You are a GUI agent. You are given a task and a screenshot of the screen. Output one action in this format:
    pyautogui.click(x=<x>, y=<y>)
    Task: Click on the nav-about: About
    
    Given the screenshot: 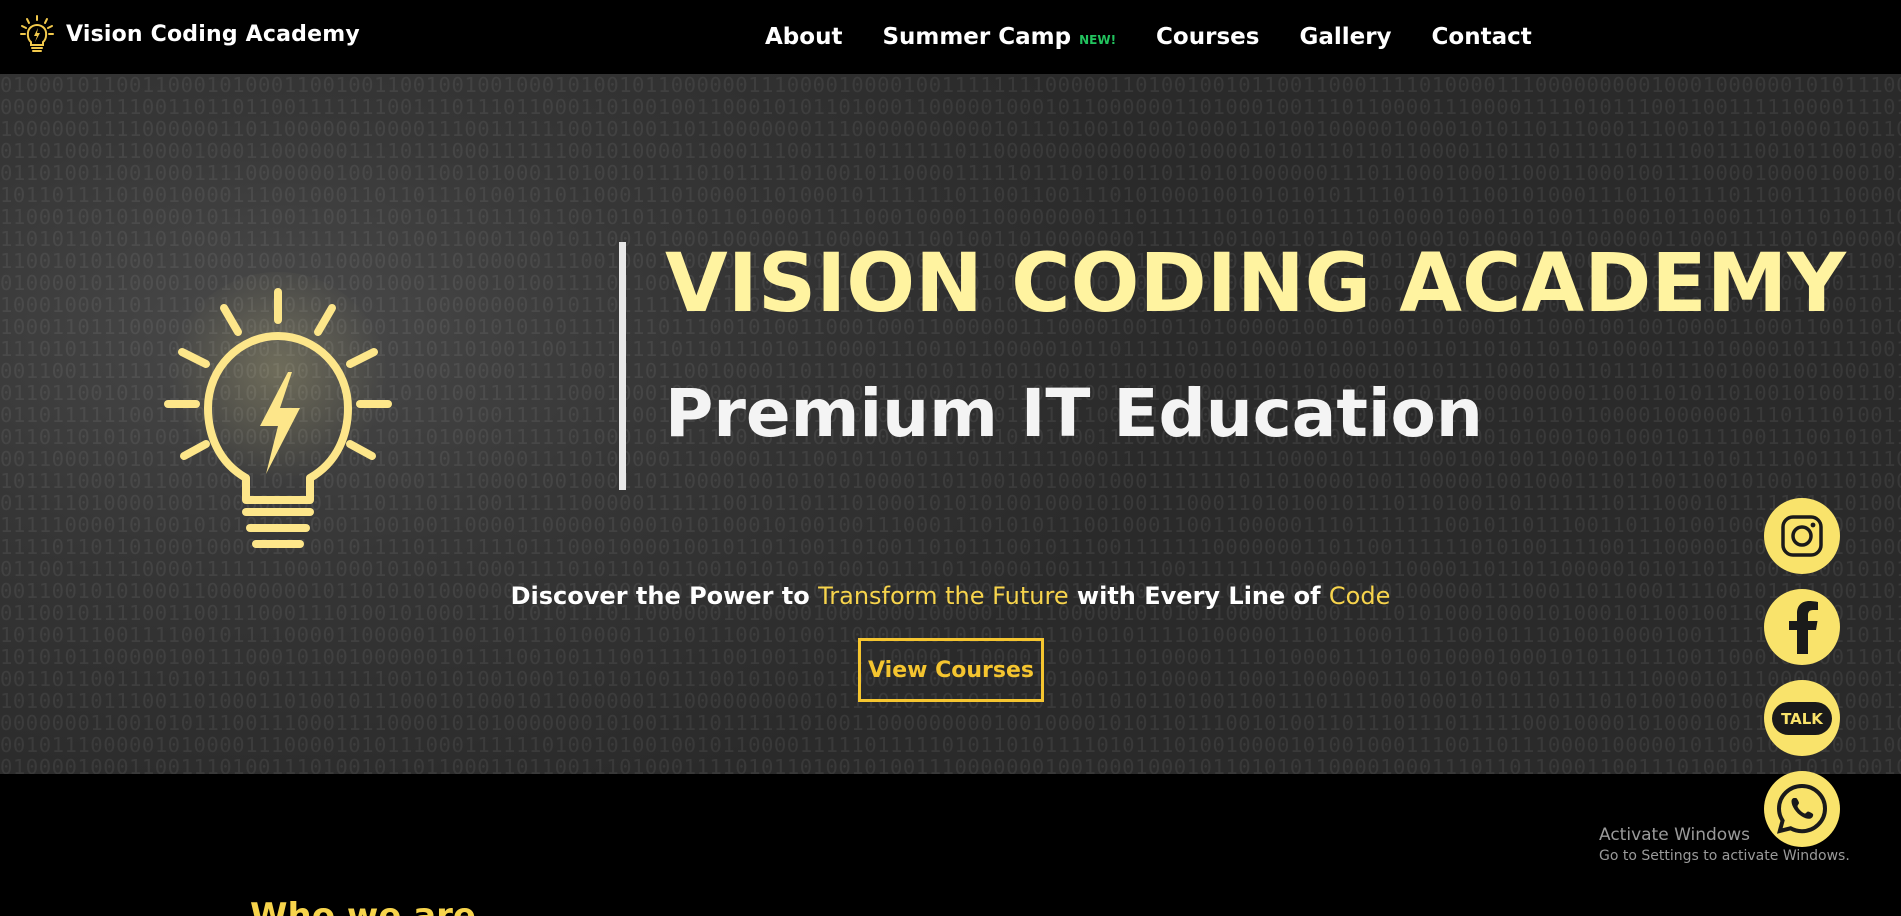 What is the action you would take?
    pyautogui.click(x=803, y=37)
    